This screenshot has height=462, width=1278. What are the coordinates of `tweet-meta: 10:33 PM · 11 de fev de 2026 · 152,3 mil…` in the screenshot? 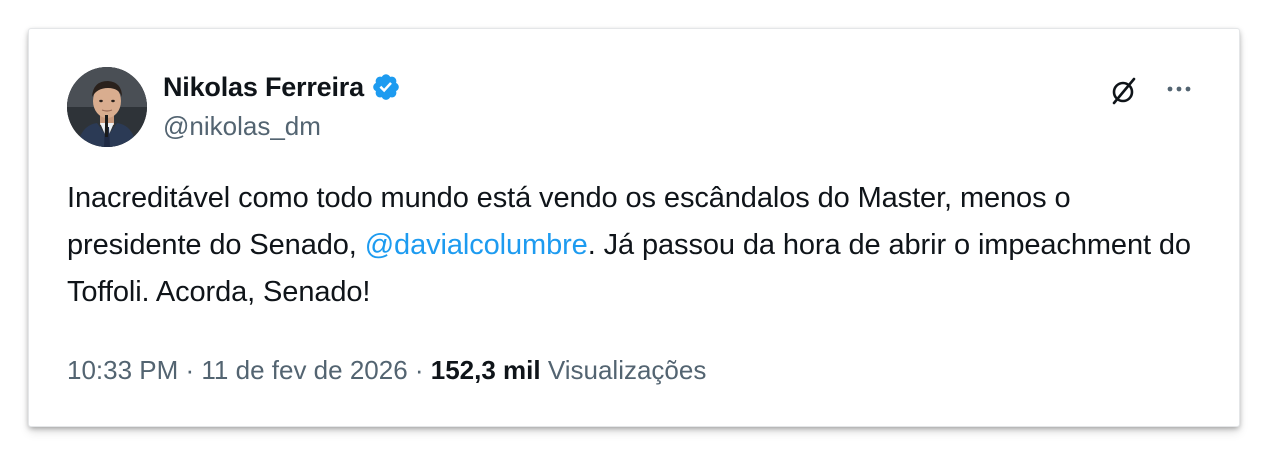 It's located at (386, 370).